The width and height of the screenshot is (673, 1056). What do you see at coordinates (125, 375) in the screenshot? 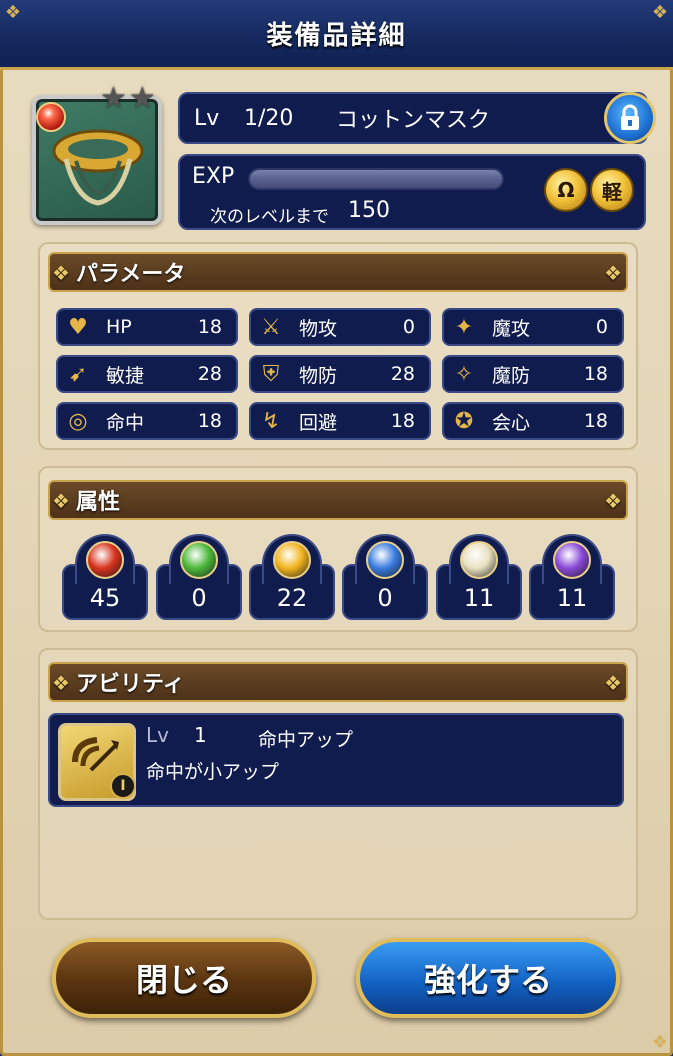
I see `stat-label: 敏捷` at bounding box center [125, 375].